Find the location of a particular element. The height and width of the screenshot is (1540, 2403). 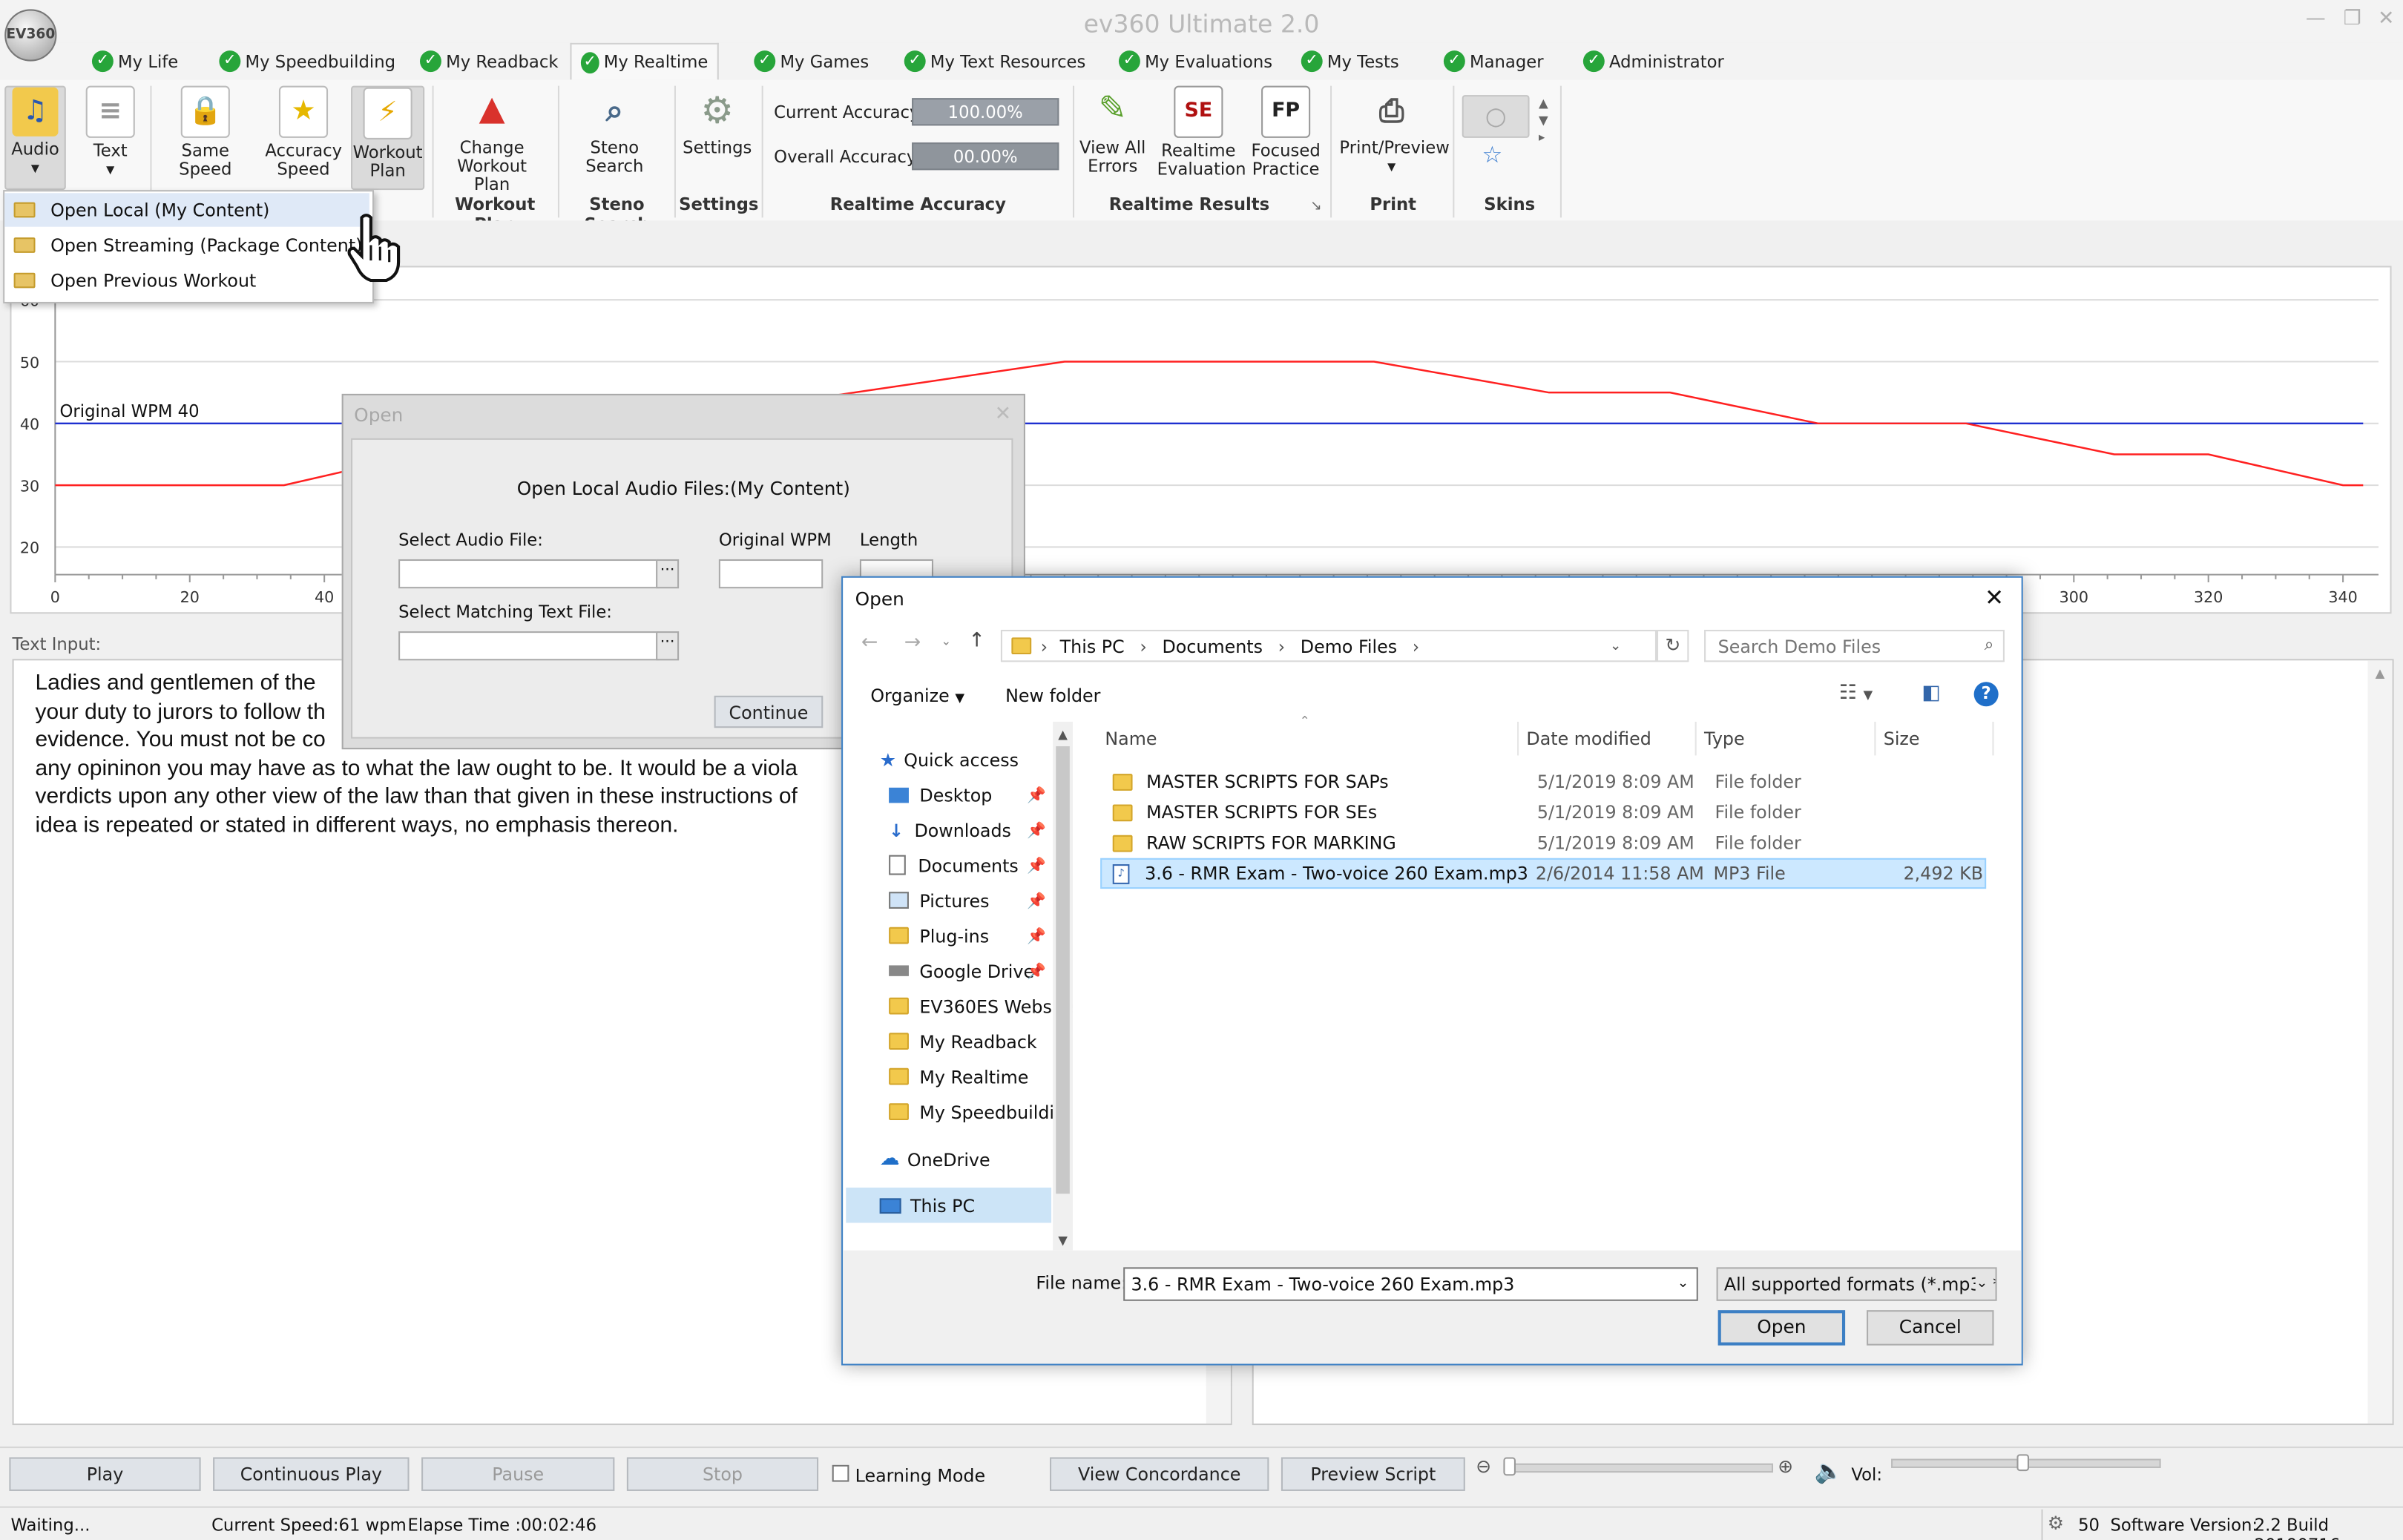

change-workout-plan-button: ▲ Change Workout Plan is located at coordinates (492, 140).